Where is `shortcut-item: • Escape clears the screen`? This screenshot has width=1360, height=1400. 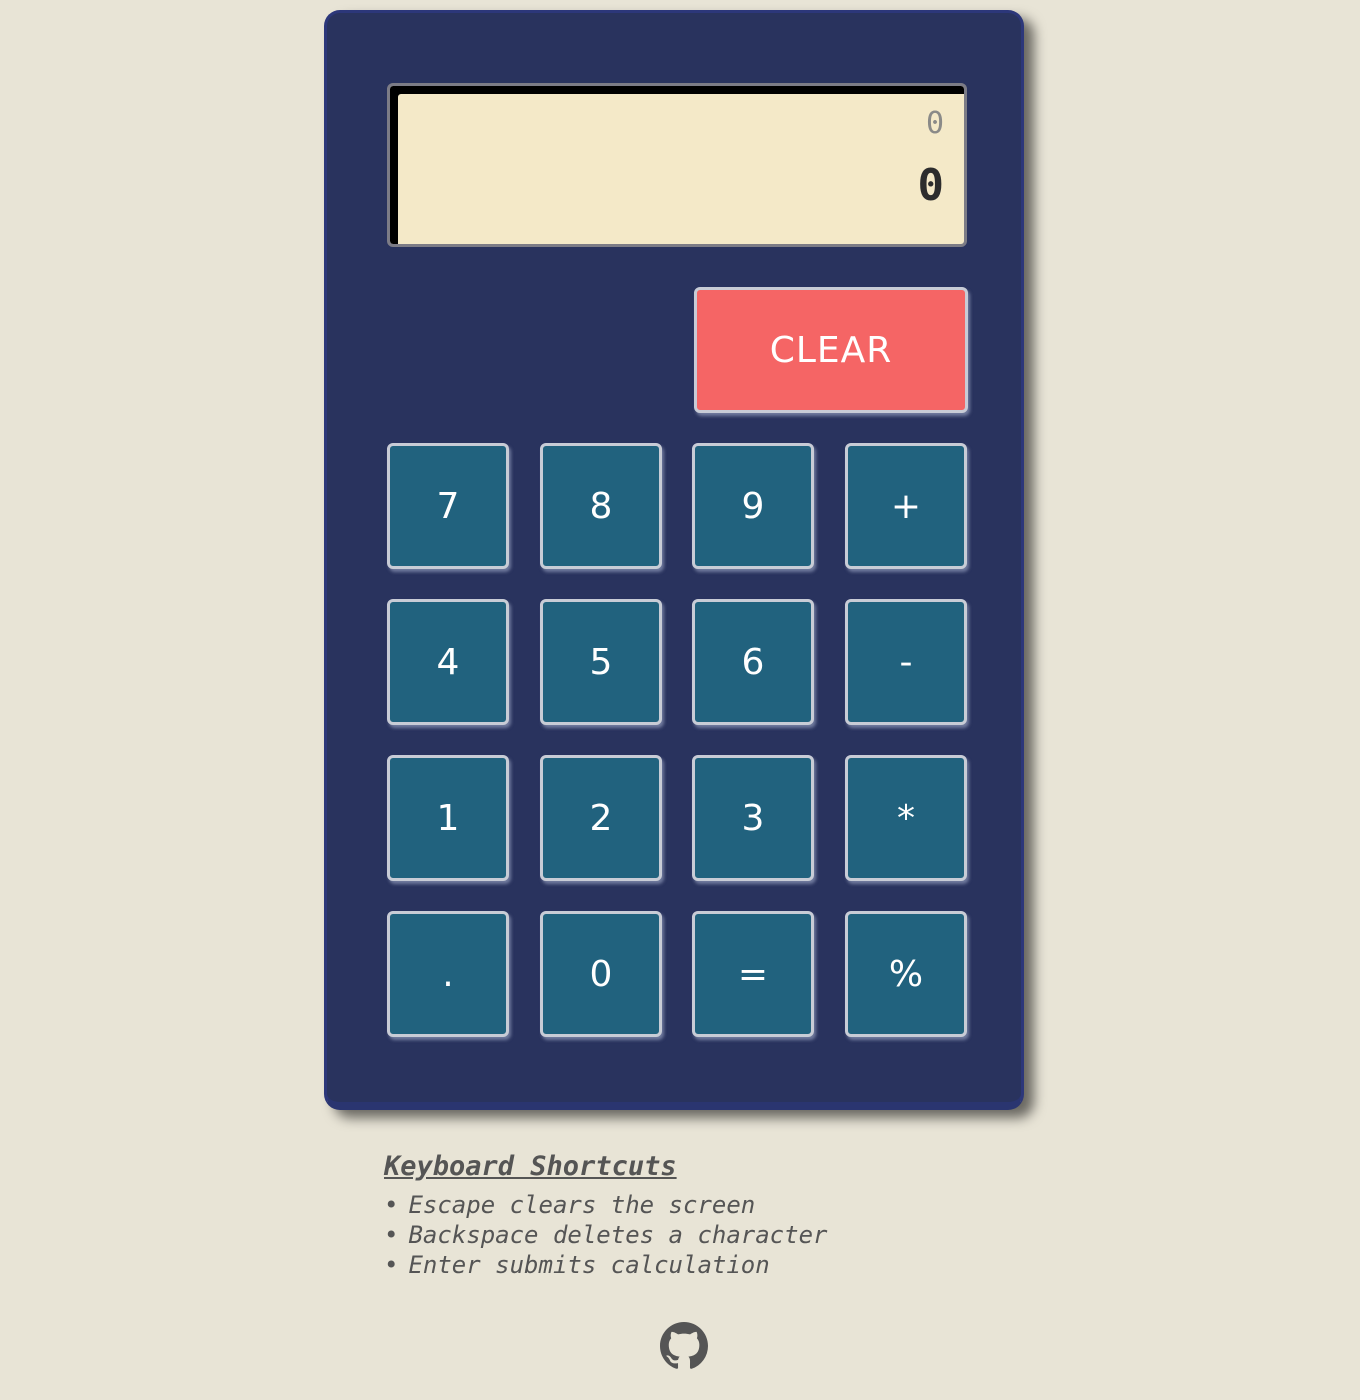 shortcut-item: • Escape clears the screen is located at coordinates (605, 1205).